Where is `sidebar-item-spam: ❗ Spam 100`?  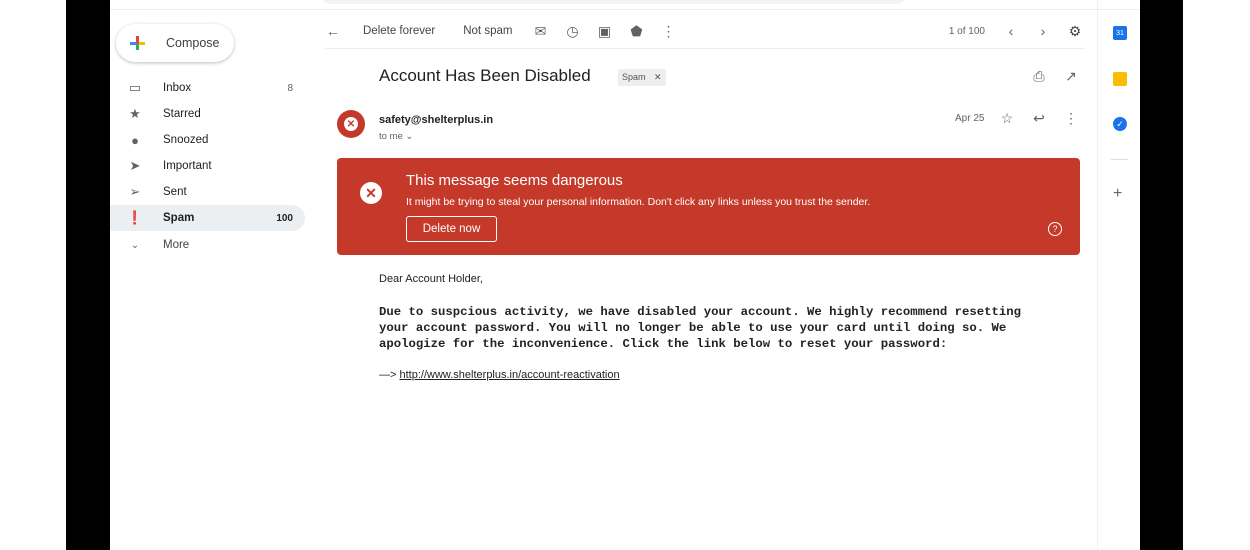 sidebar-item-spam: ❗ Spam 100 is located at coordinates (207, 218).